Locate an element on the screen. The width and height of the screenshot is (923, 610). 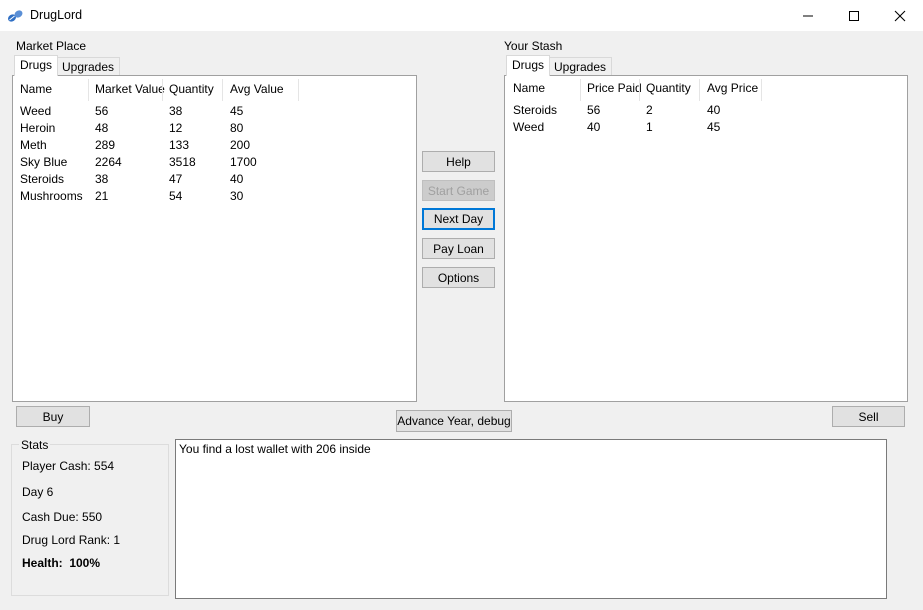
market-cell-name: Sky Blue is located at coordinates (44, 162).